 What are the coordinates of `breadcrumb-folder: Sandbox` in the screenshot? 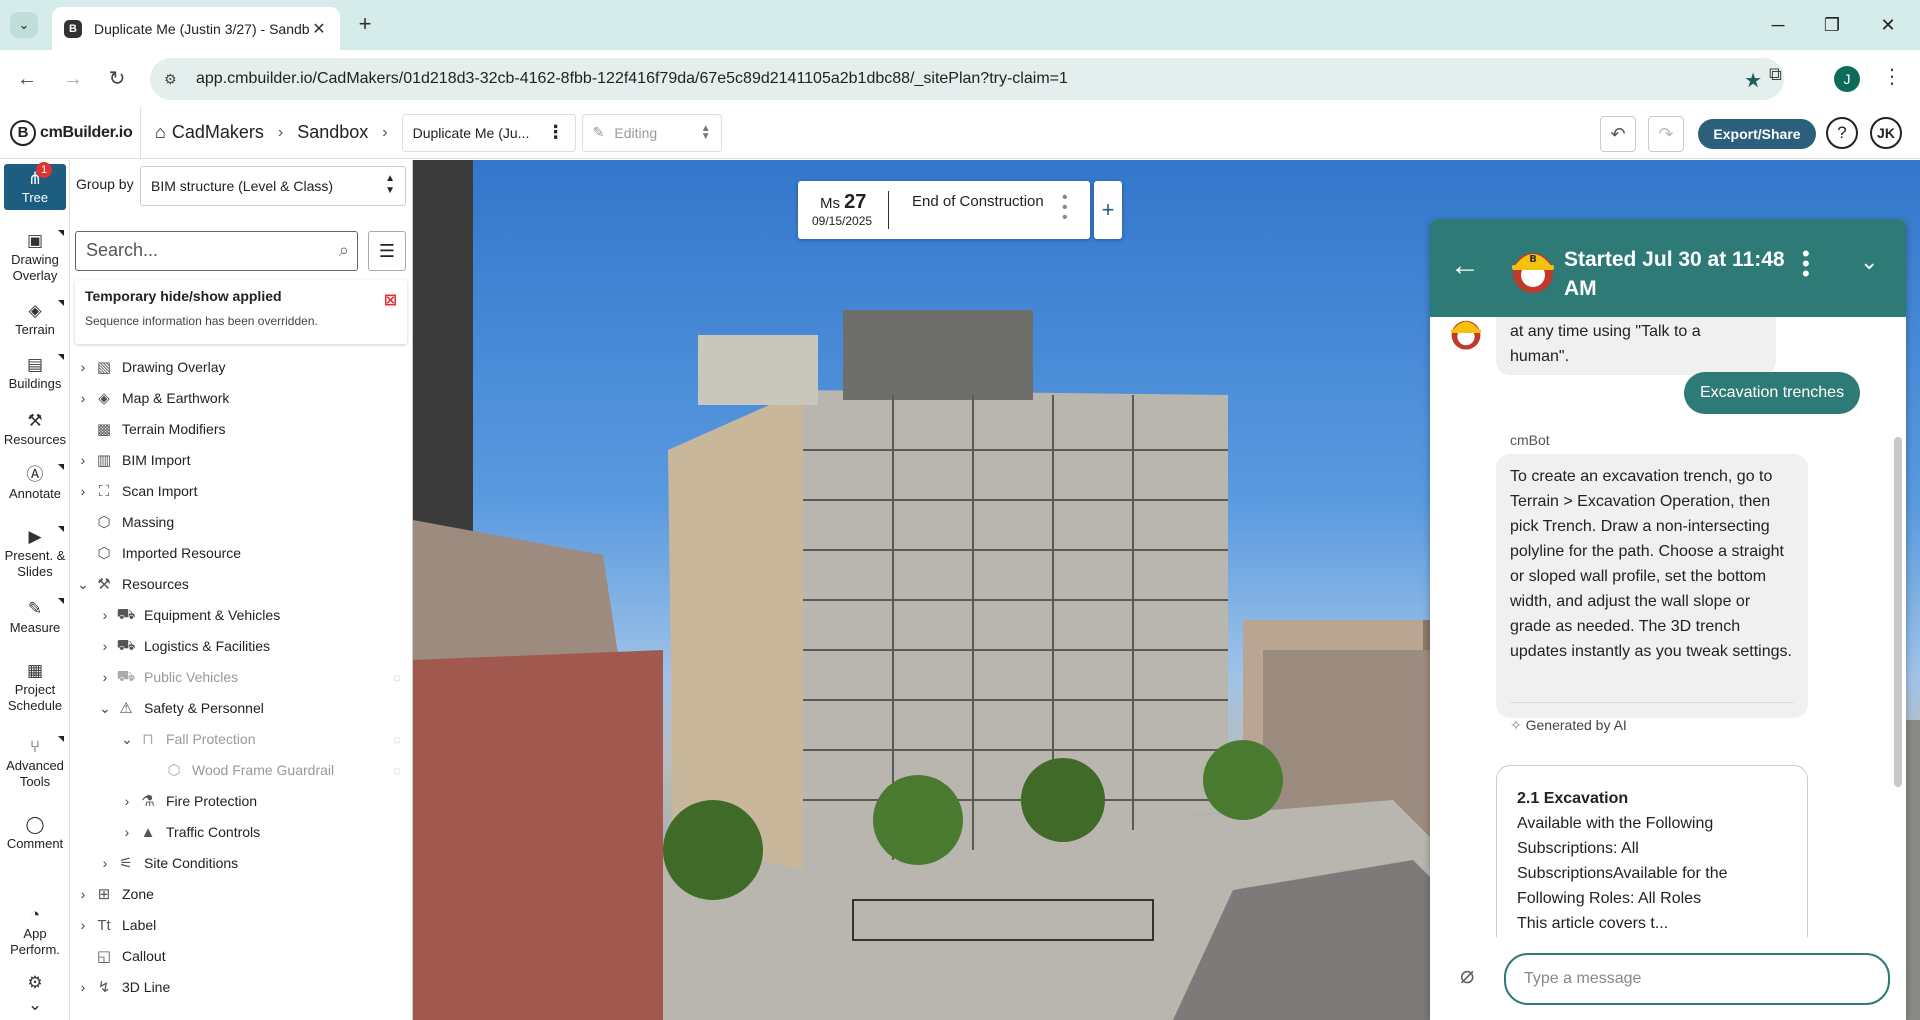 It's located at (332, 132).